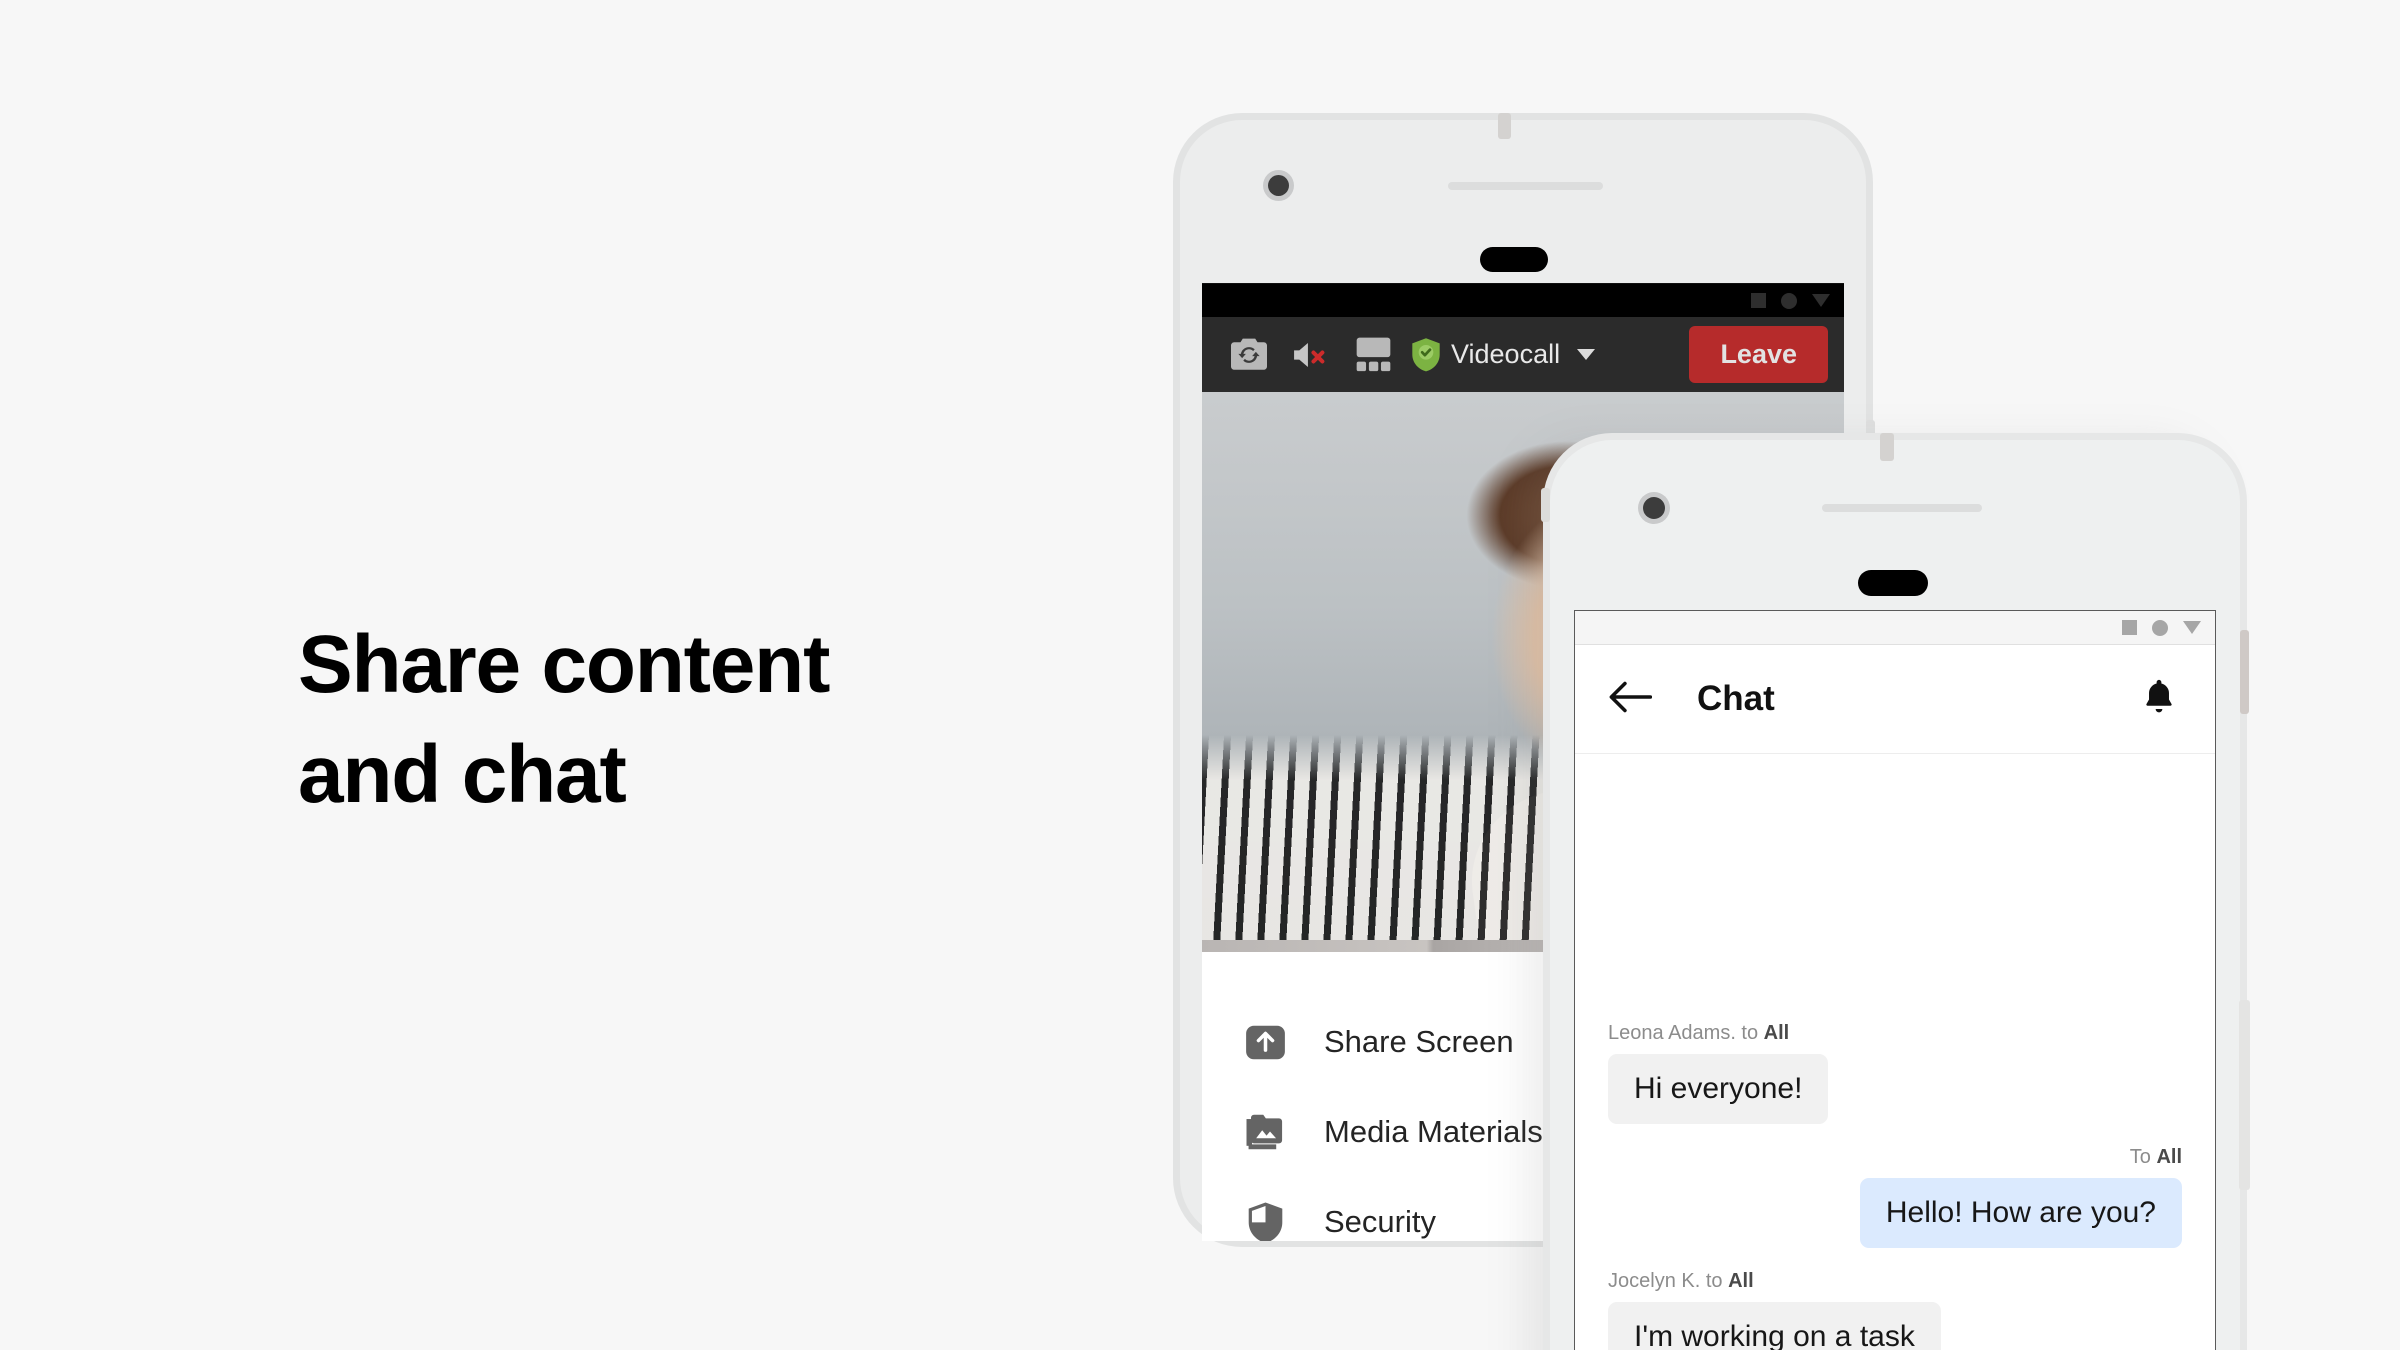 The image size is (2400, 1350). I want to click on leave-button: Leave, so click(1758, 354).